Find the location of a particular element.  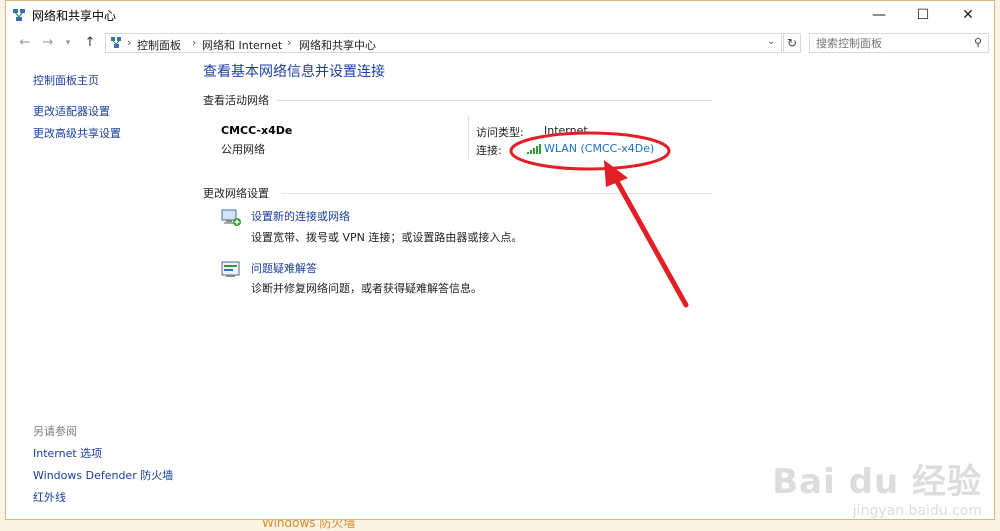

maximize-button: ☐ is located at coordinates (923, 15).